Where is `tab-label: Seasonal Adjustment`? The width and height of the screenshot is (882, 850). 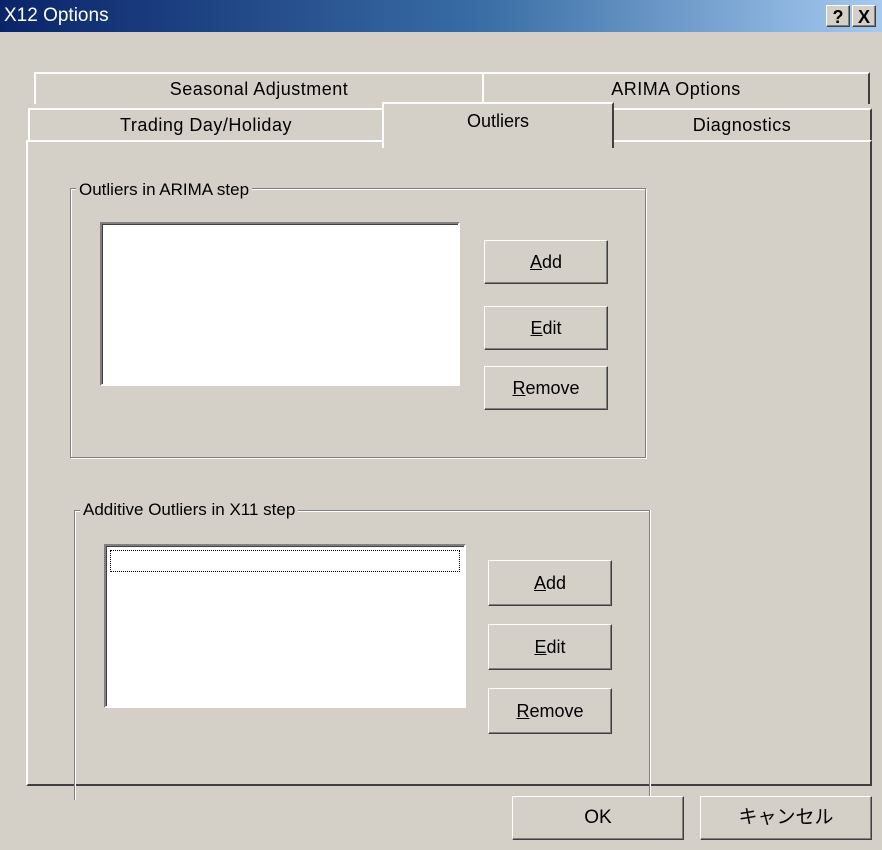
tab-label: Seasonal Adjustment is located at coordinates (259, 89).